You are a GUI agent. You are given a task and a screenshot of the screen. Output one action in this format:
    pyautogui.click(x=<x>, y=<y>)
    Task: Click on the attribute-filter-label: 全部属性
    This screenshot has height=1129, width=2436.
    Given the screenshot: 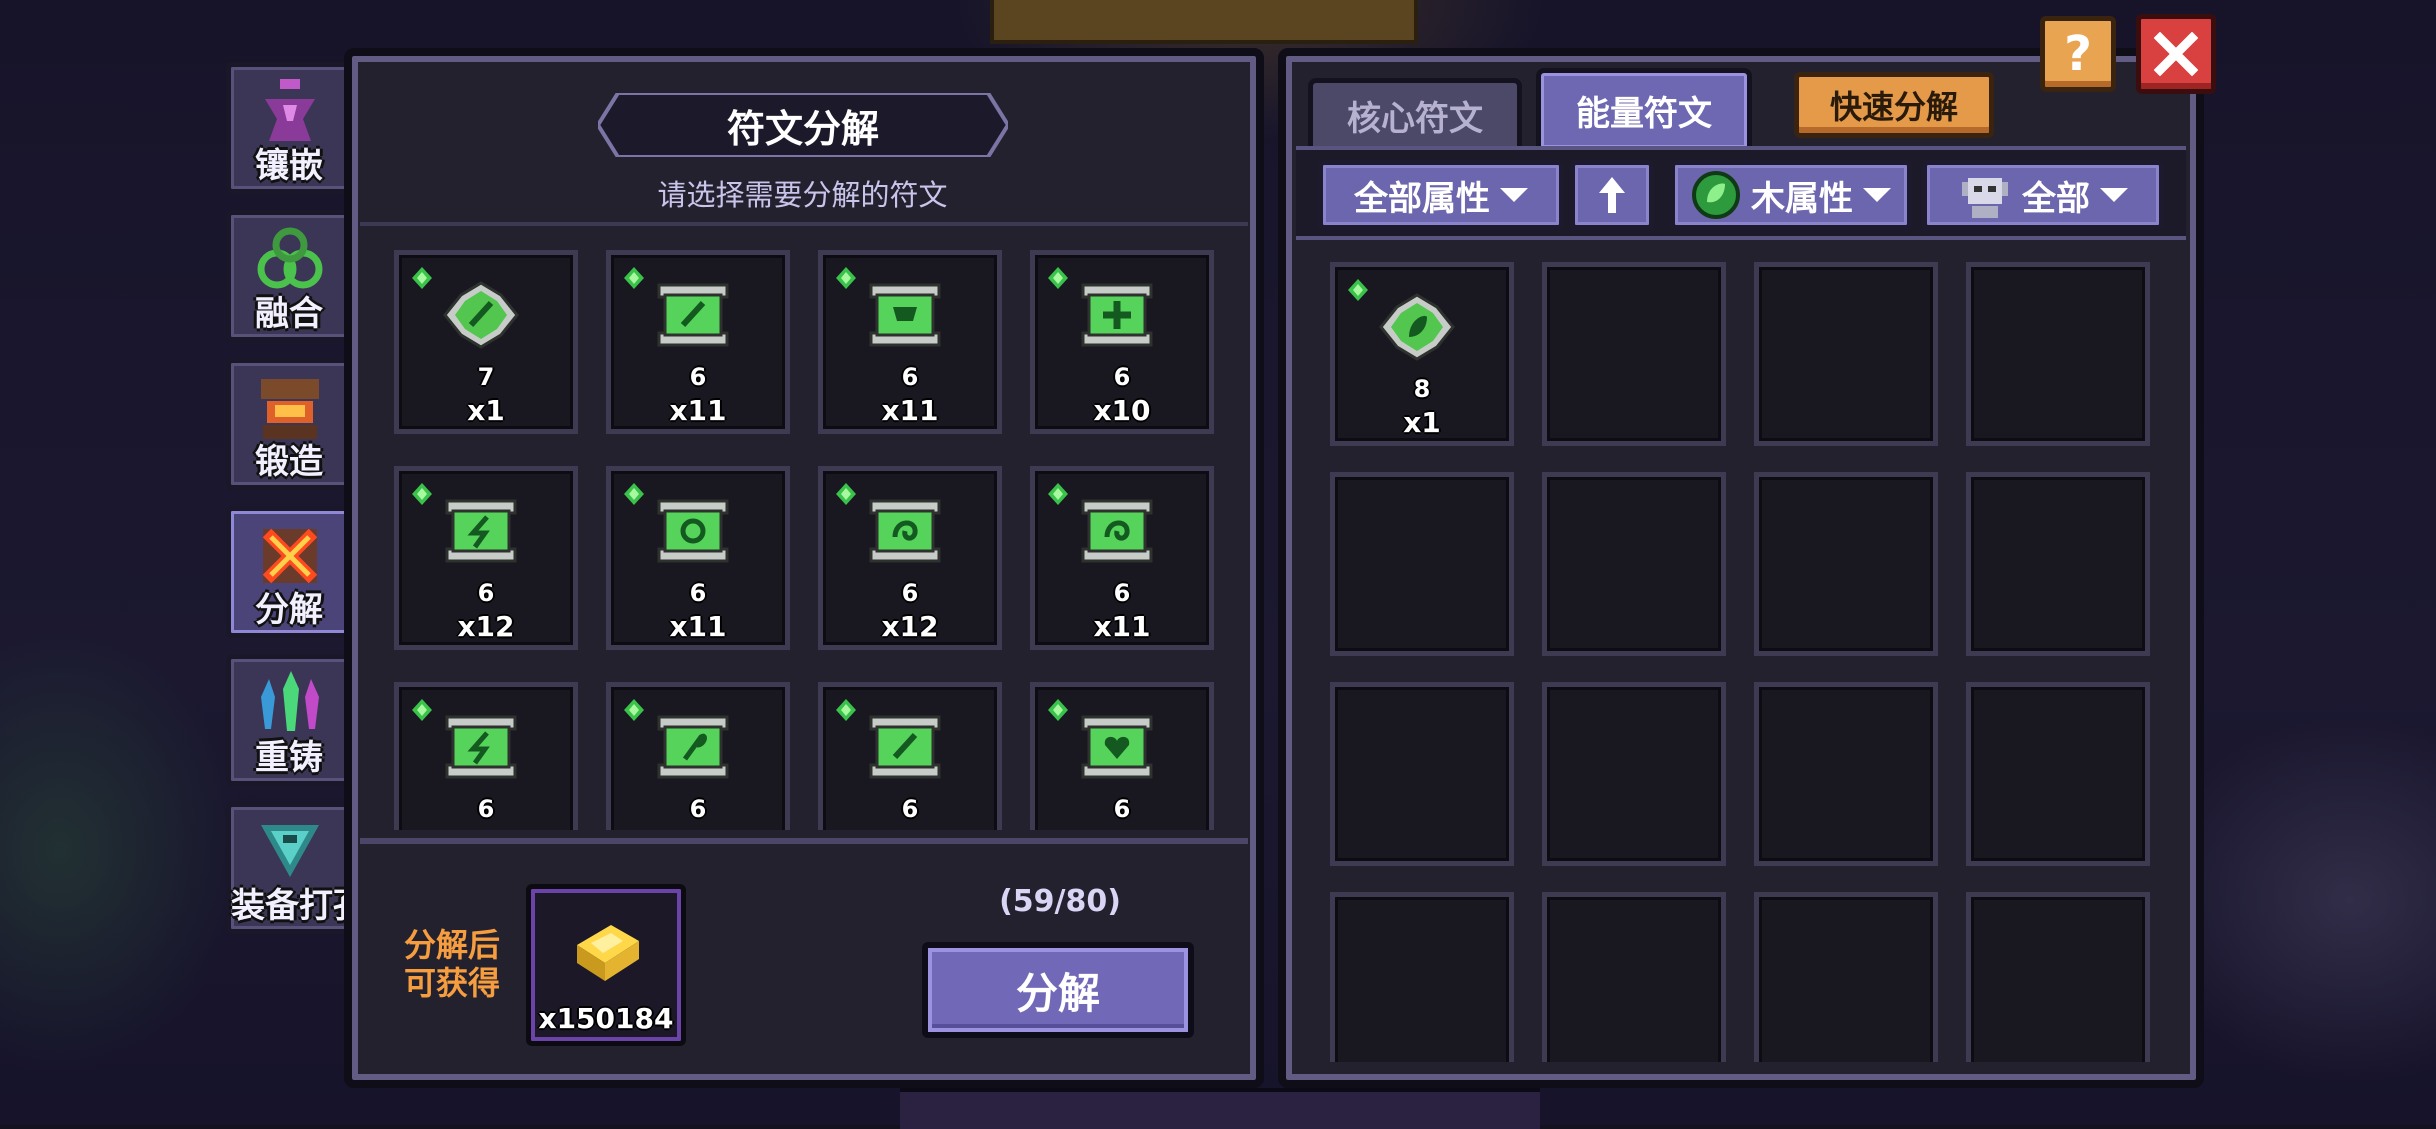 What is the action you would take?
    pyautogui.click(x=1422, y=198)
    